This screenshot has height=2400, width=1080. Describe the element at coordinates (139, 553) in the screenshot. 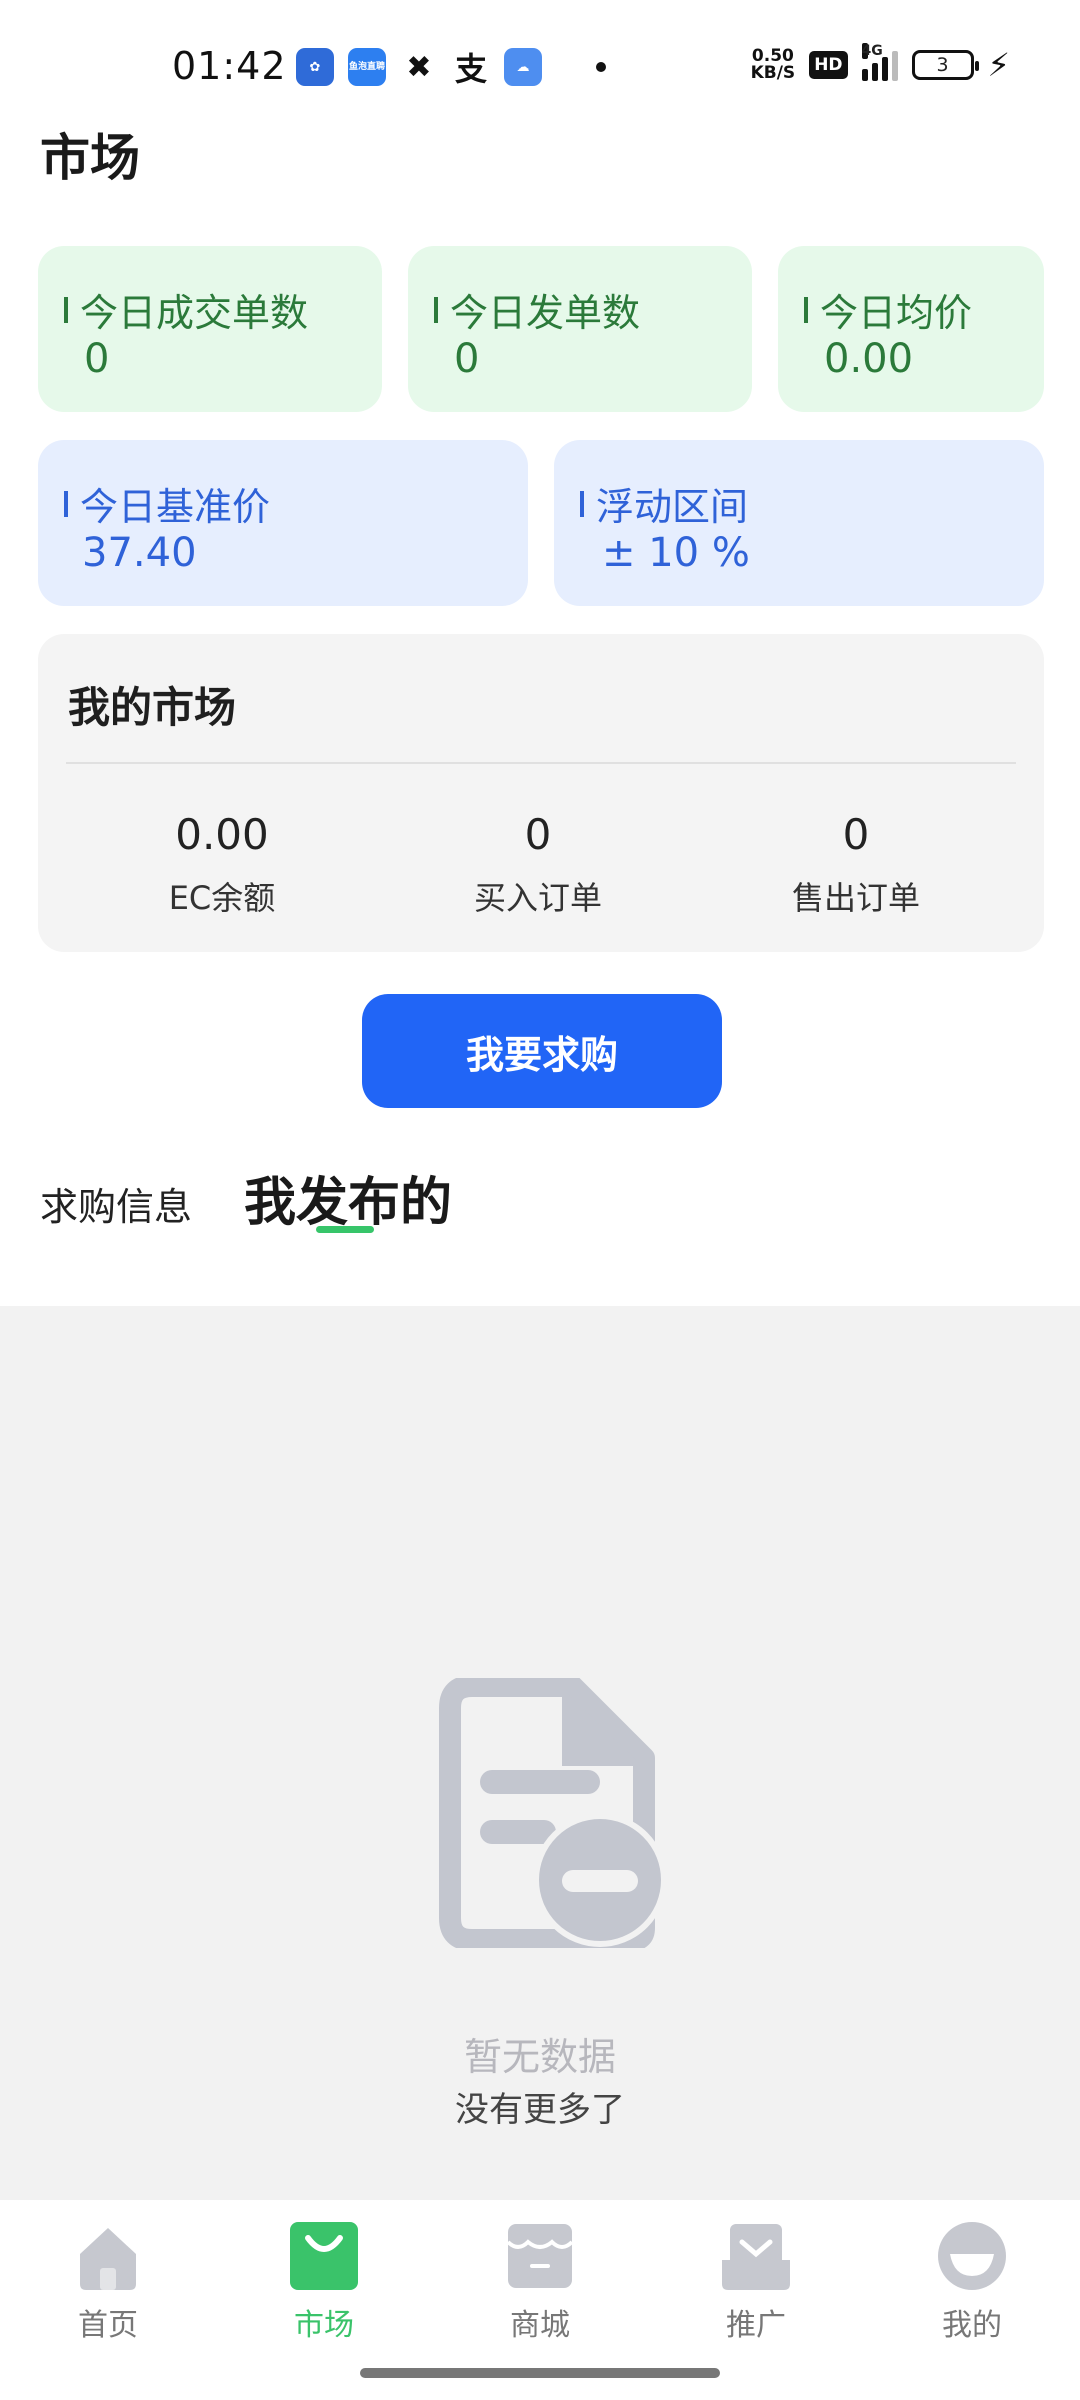

I see `stat-value: 37.40` at that location.